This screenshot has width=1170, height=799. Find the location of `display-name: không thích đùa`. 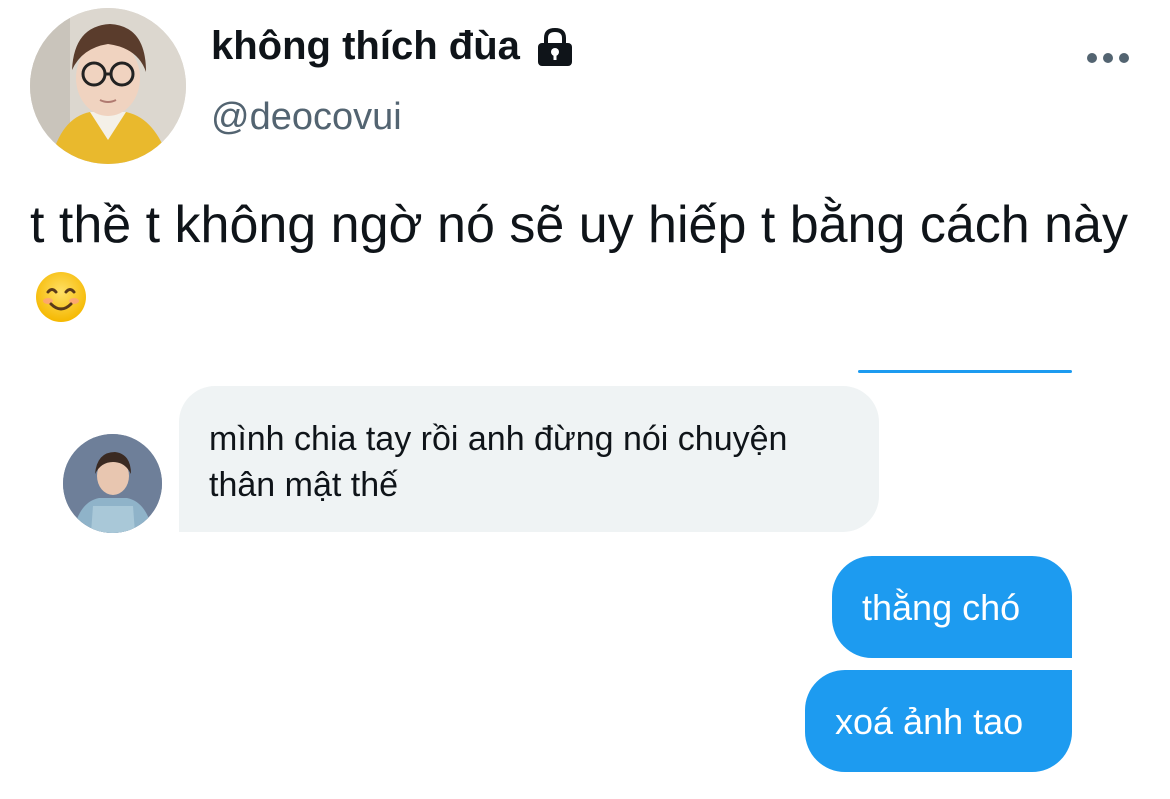

display-name: không thích đùa is located at coordinates (365, 46).